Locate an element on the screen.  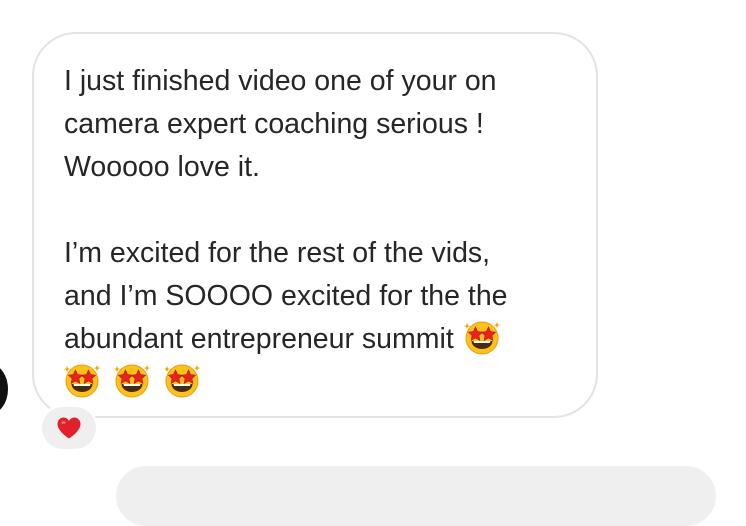
next-message-bubble is located at coordinates (416, 496).